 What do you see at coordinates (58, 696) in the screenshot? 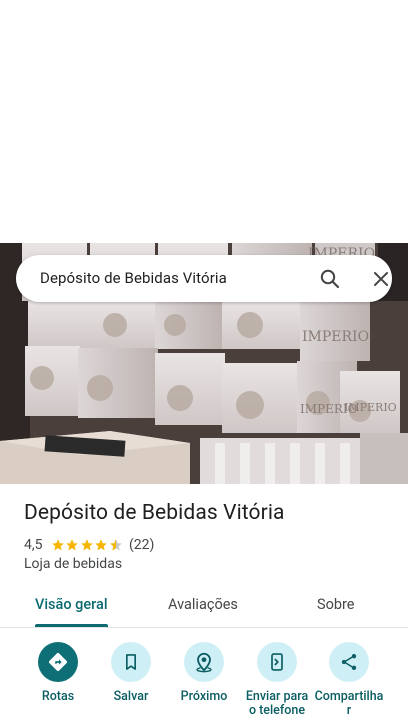
I see `directions-label: Rotas` at bounding box center [58, 696].